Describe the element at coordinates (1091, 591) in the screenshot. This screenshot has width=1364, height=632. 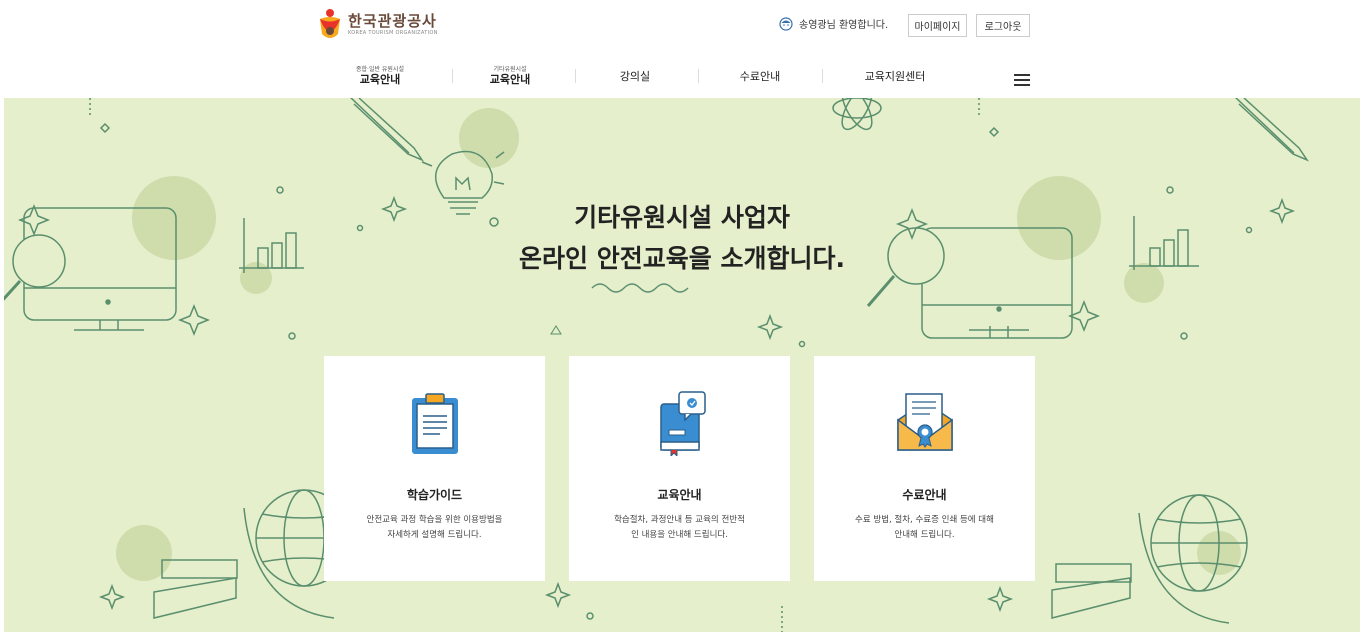
I see `ruler-decoration-right` at that location.